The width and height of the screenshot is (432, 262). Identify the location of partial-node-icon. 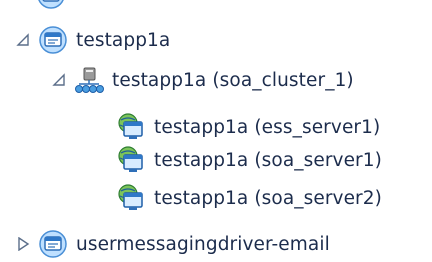
(53, 5).